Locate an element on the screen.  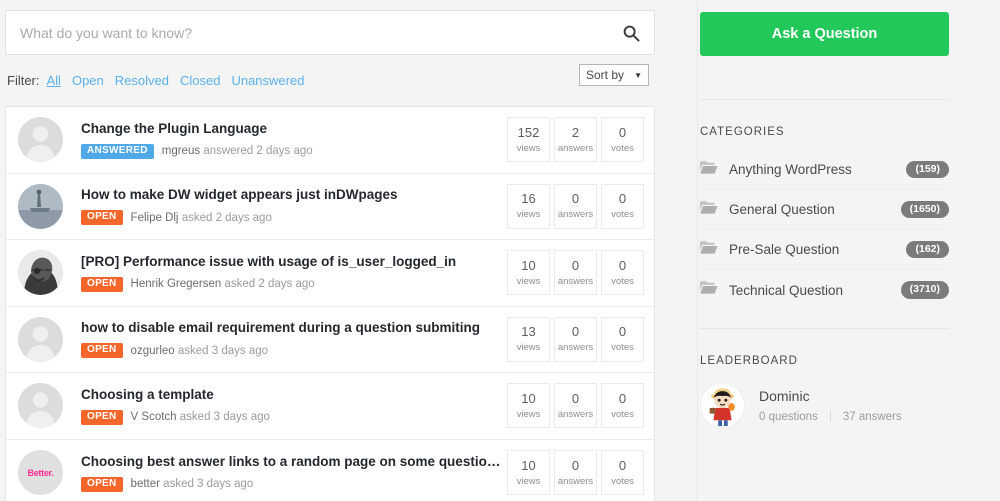
leaderboard-row: Dominic 0 questions 37 answers is located at coordinates (824, 405).